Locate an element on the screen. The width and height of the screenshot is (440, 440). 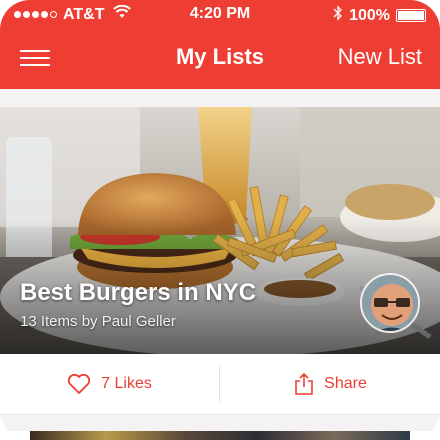
share-icon is located at coordinates (304, 383).